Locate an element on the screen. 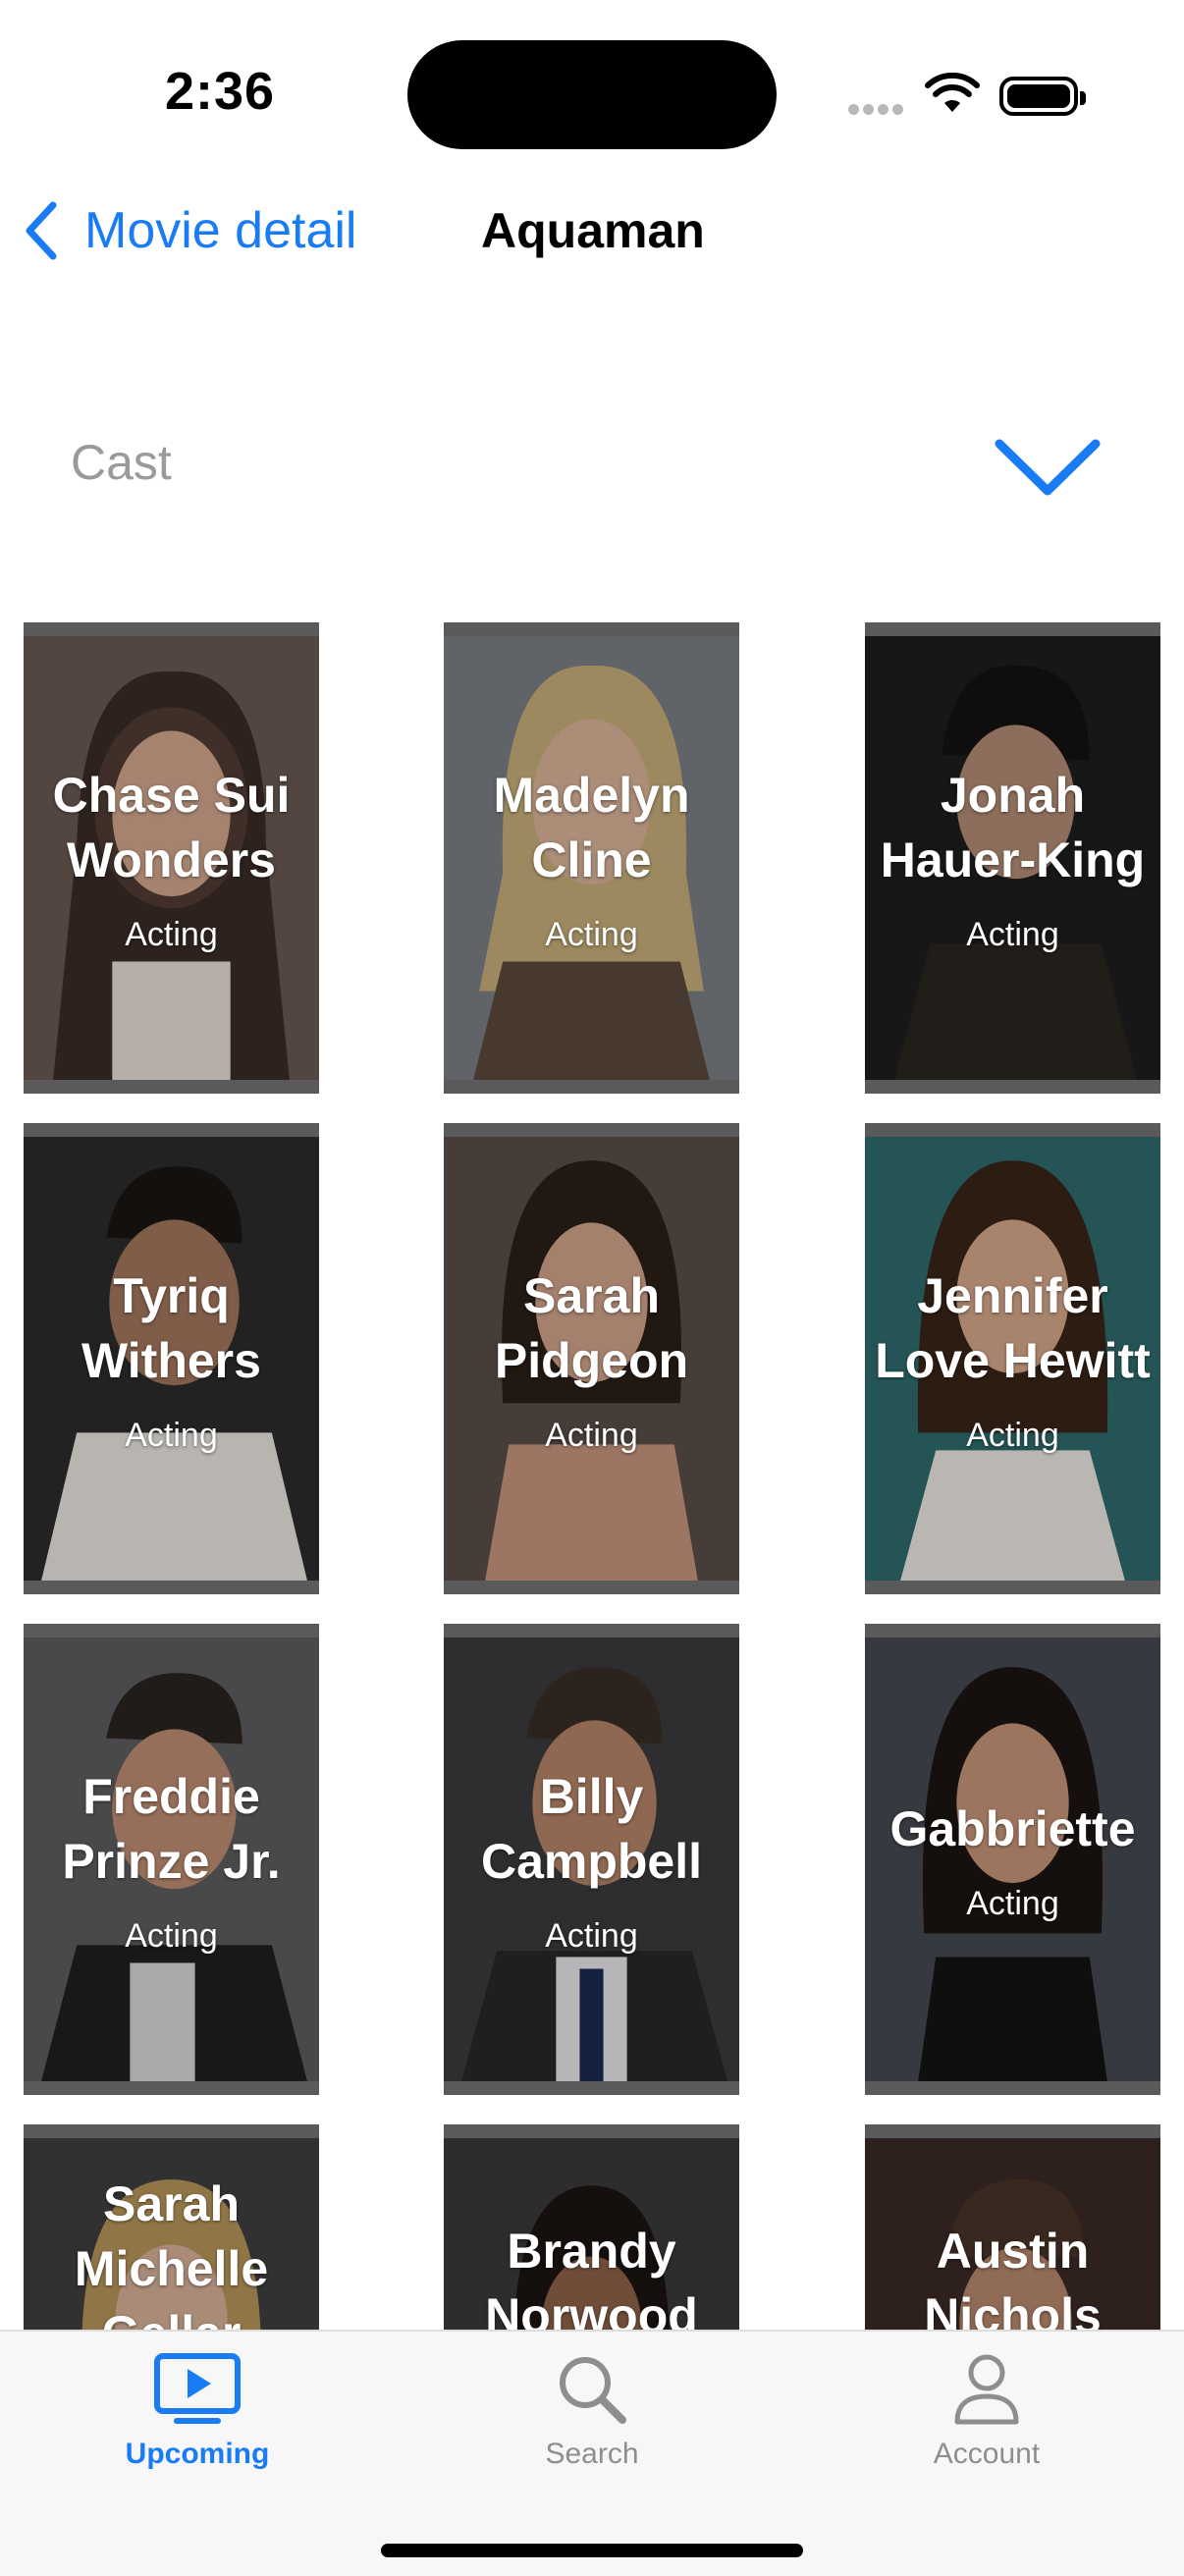  cast-card: Austin Nichols is located at coordinates (1012, 2227).